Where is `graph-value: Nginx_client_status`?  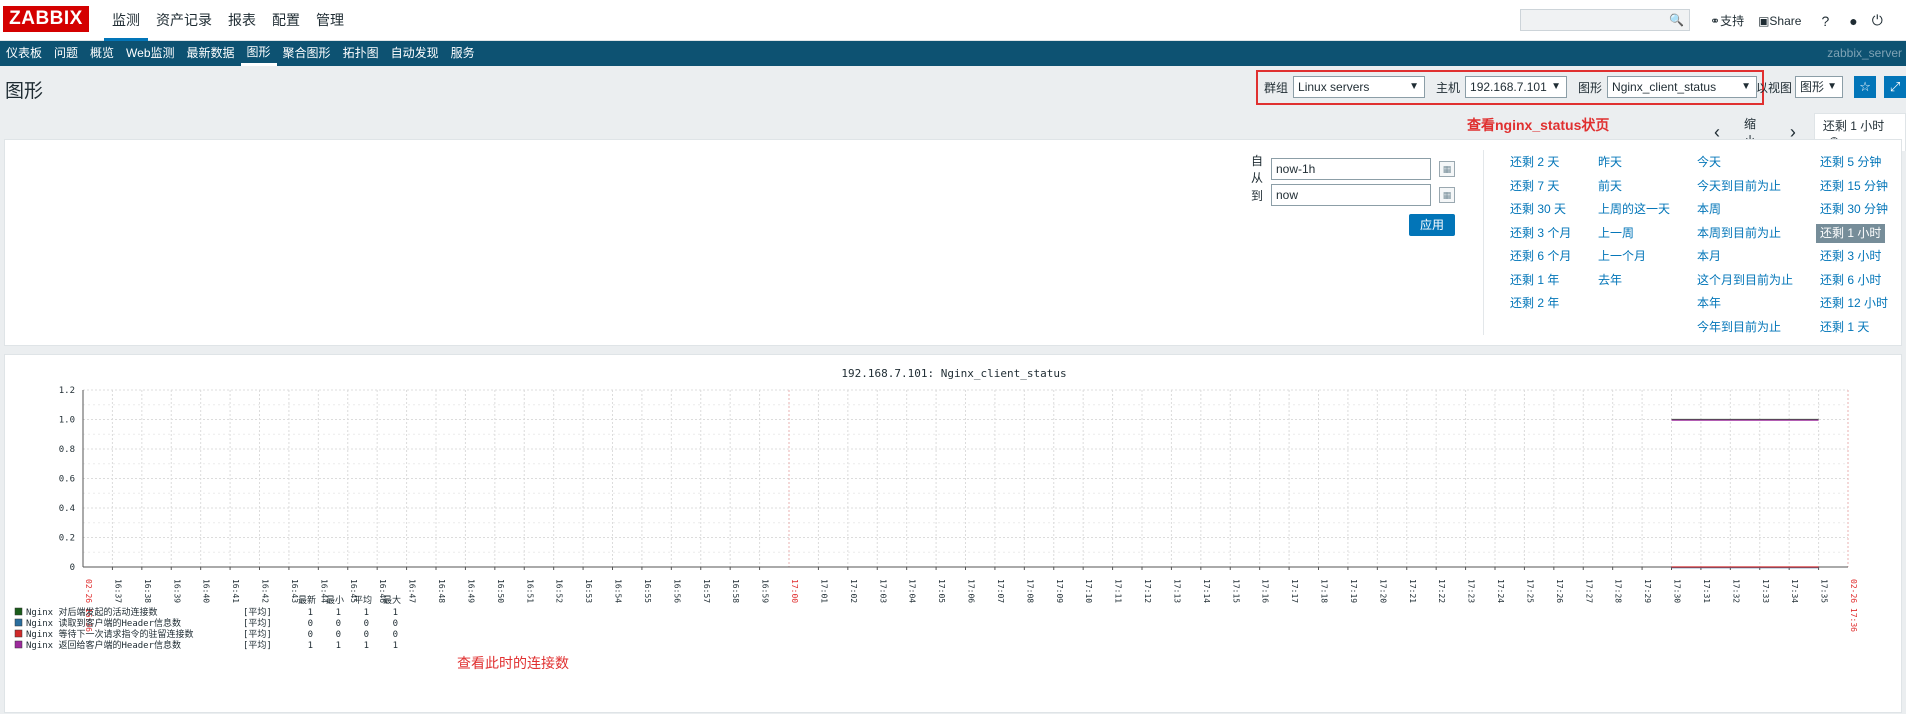 graph-value: Nginx_client_status is located at coordinates (1664, 87).